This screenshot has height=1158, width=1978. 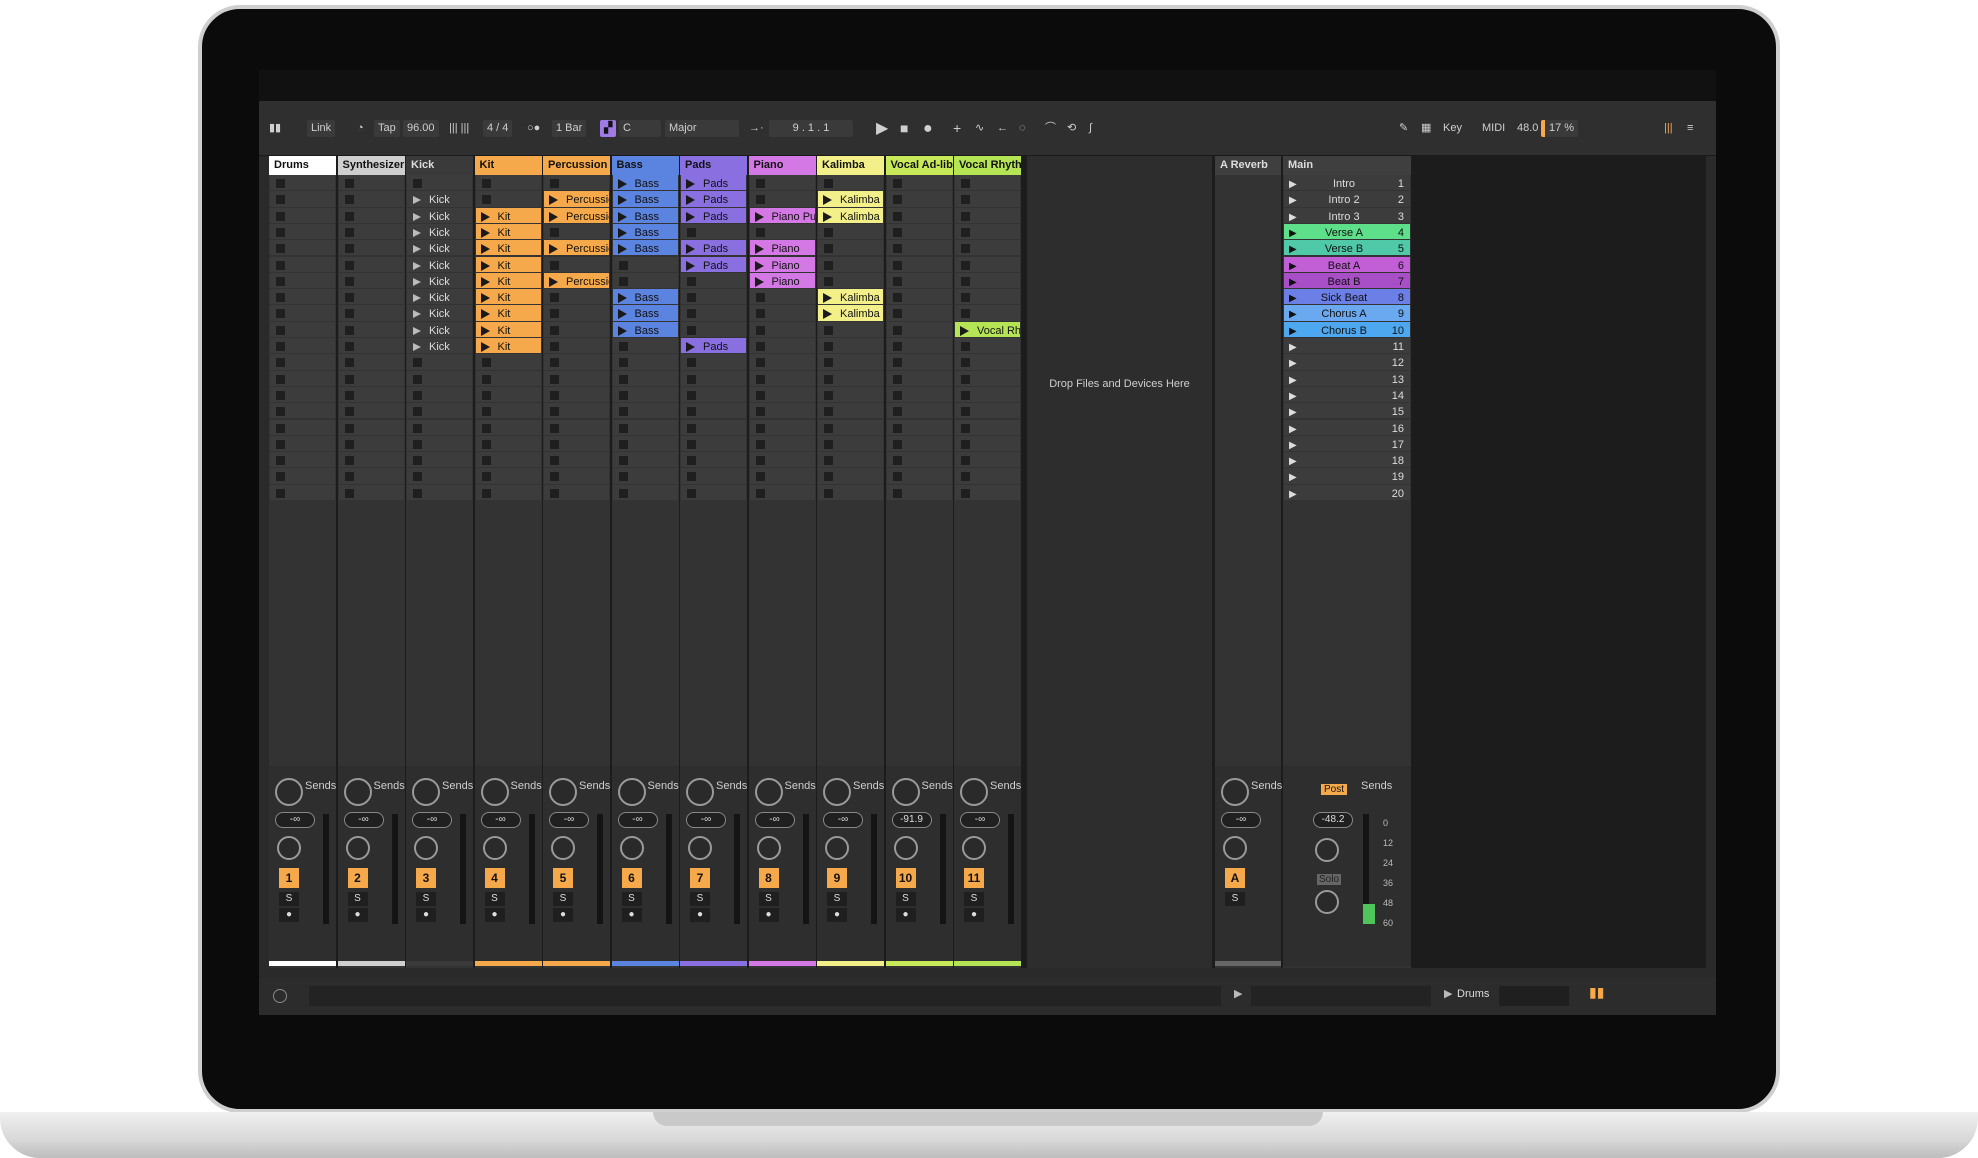 I want to click on track-activator-button: 11, so click(x=974, y=878).